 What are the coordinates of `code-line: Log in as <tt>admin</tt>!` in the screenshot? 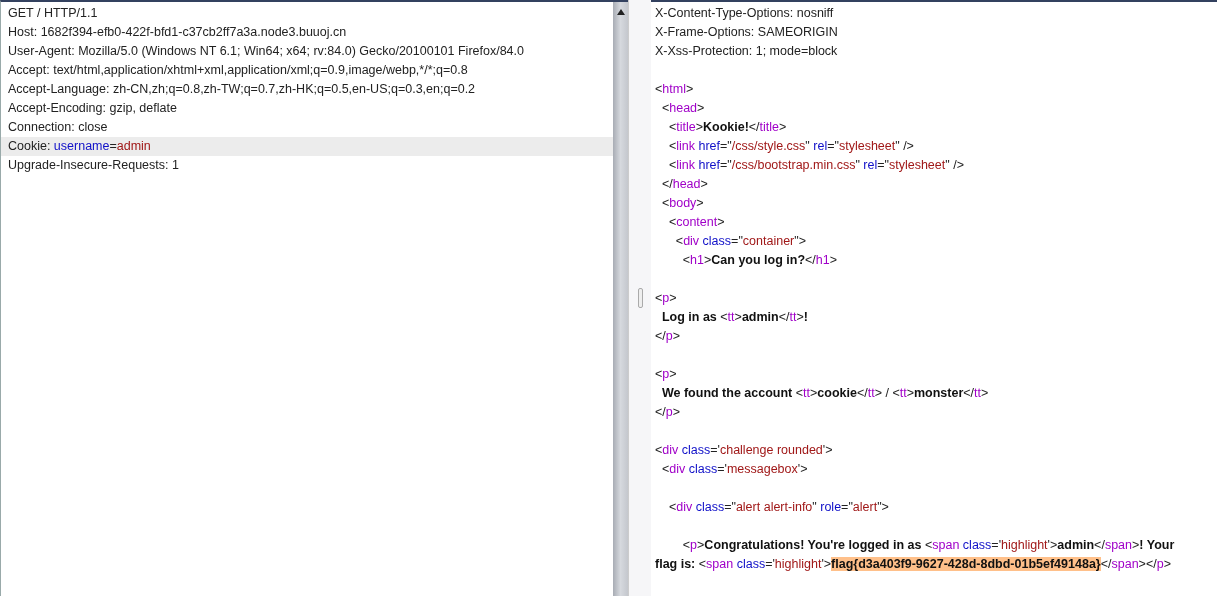 It's located at (734, 317).